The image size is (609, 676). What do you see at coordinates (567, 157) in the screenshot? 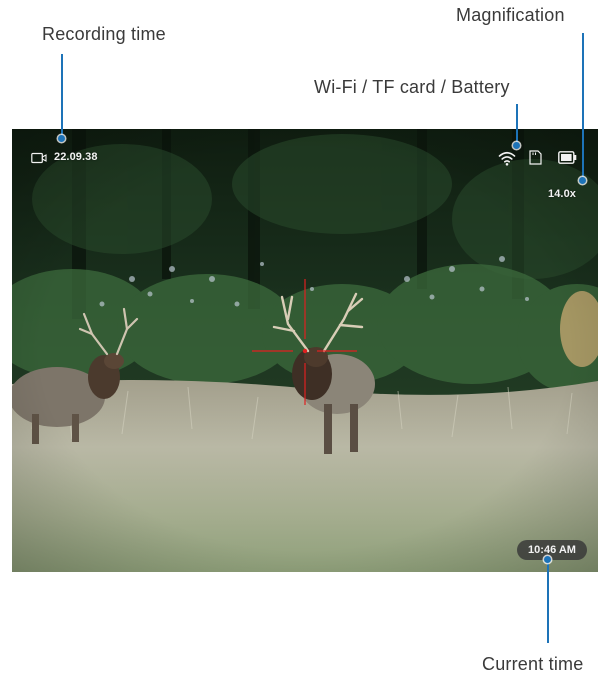
I see `battery-icon` at bounding box center [567, 157].